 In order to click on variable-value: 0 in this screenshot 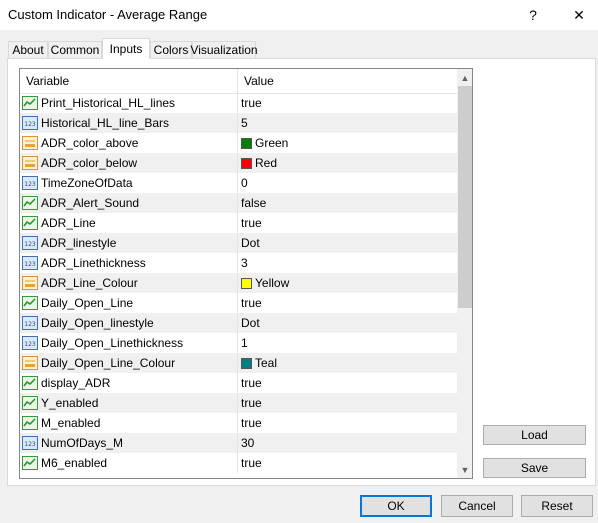, I will do `click(244, 183)`.